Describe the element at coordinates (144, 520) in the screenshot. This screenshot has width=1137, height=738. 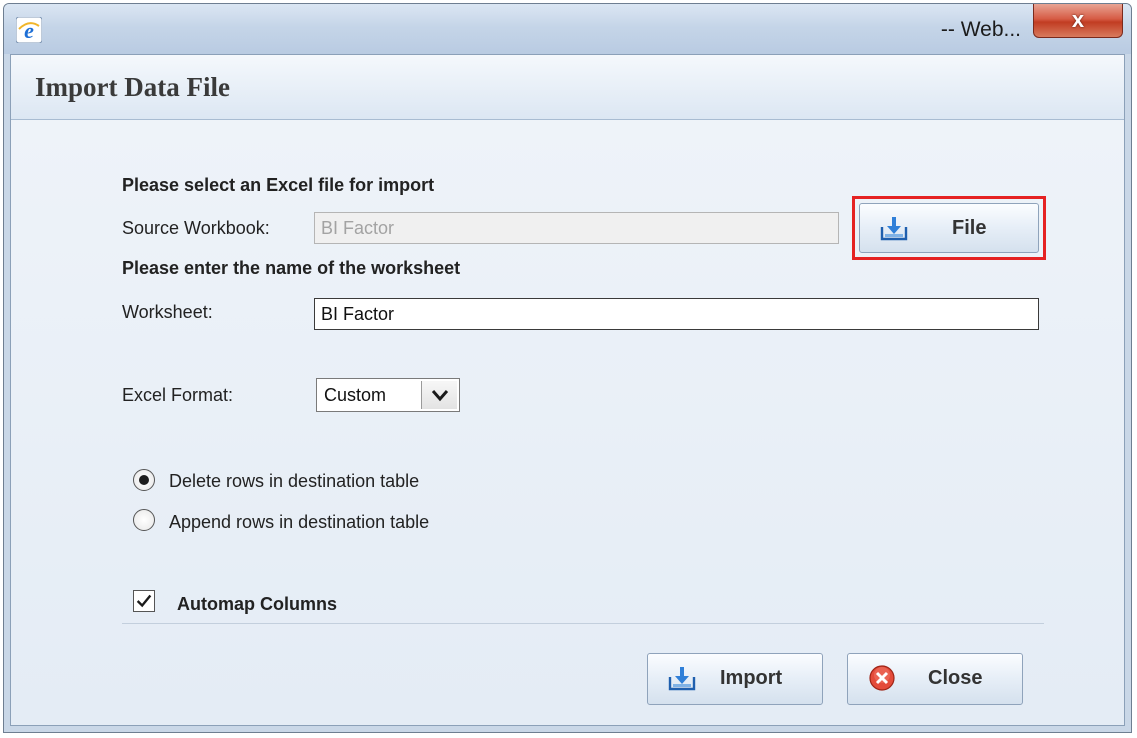
I see `append-rows-radio` at that location.